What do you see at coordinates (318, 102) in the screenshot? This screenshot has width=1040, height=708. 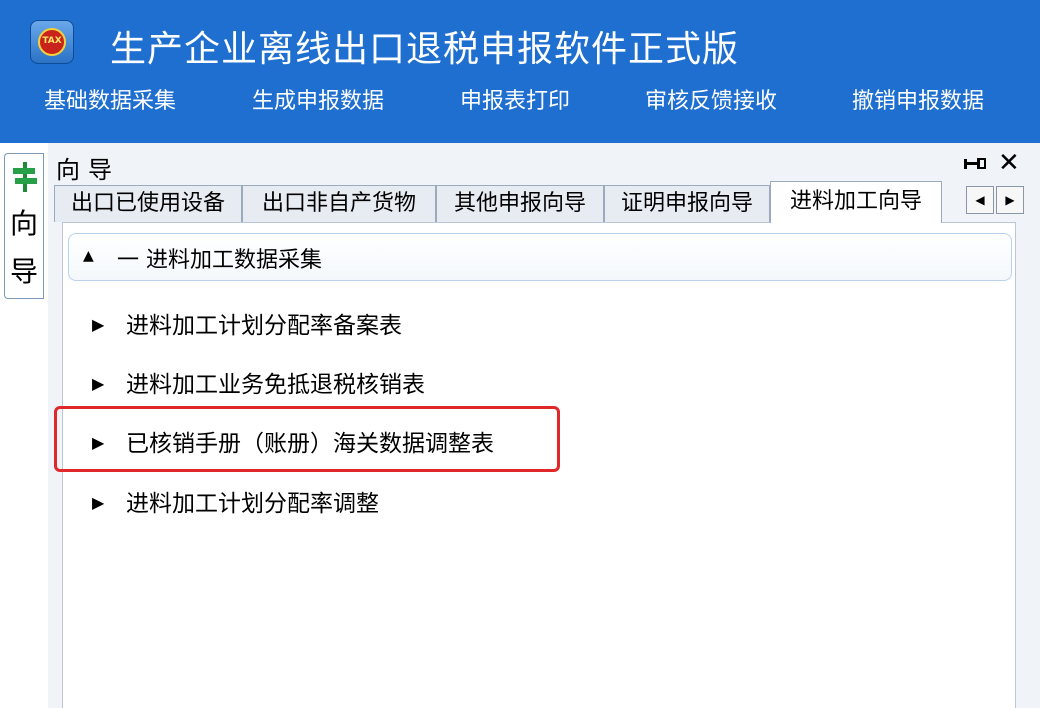 I see `menu-item-generate-declaration: 生成申报数据` at bounding box center [318, 102].